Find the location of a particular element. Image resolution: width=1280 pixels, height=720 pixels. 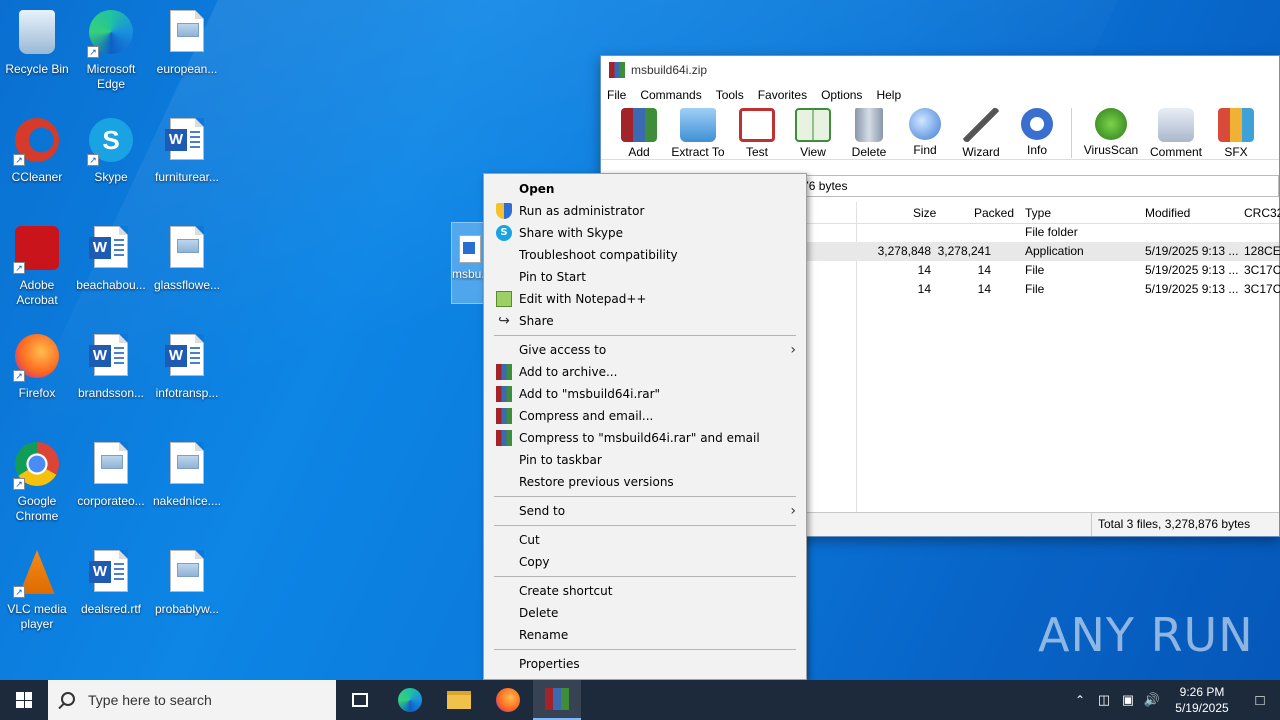

menu-item-compress-to-msbuild64i-rar-and-email: Compress to "msbuild64i.rar" and email is located at coordinates (645, 438).